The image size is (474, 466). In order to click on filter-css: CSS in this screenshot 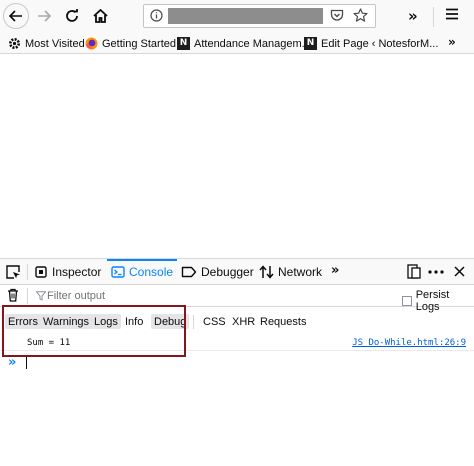, I will do `click(214, 321)`.